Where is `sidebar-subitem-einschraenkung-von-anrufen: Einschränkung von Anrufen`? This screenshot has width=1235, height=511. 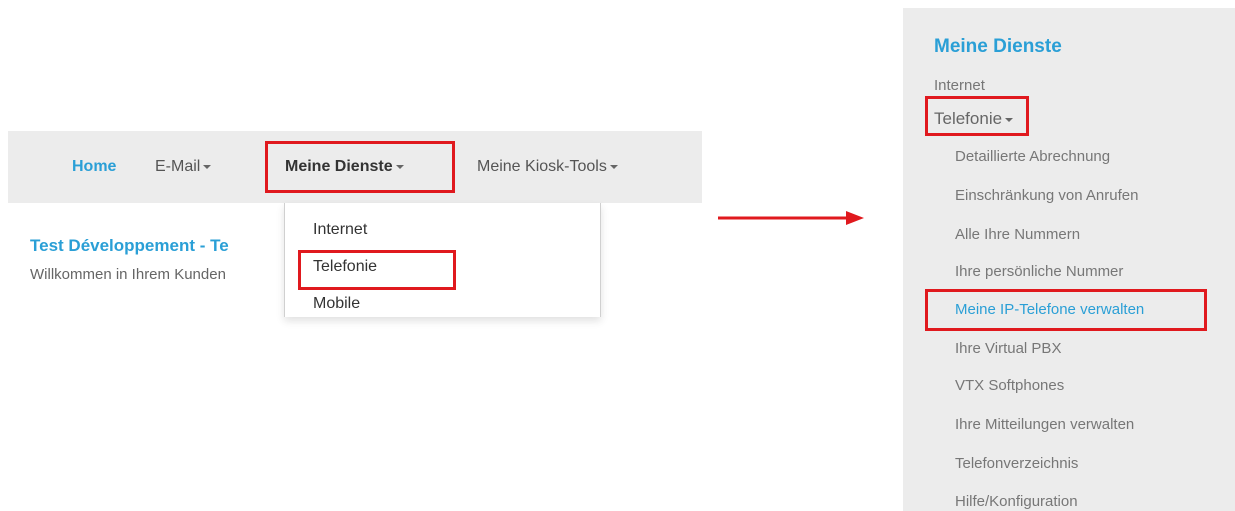
sidebar-subitem-einschraenkung-von-anrufen: Einschränkung von Anrufen is located at coordinates (1046, 195).